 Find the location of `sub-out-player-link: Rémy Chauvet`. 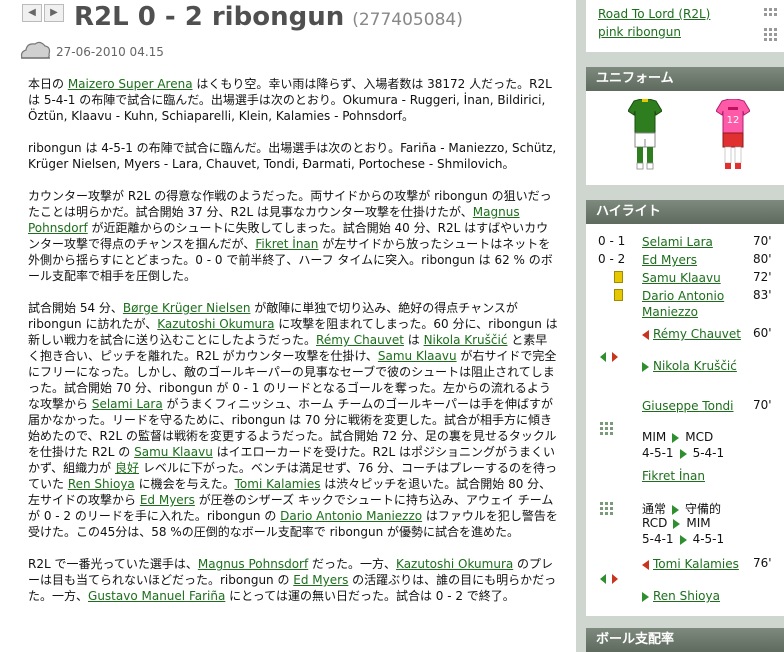

sub-out-player-link: Rémy Chauvet is located at coordinates (697, 334).